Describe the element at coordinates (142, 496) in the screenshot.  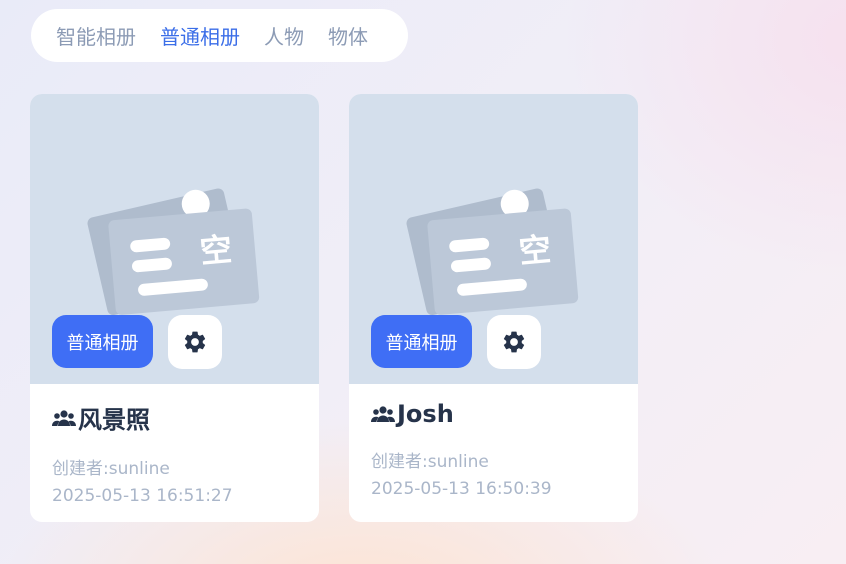
I see `album-created-date: 2025-05-13 16:51:27` at that location.